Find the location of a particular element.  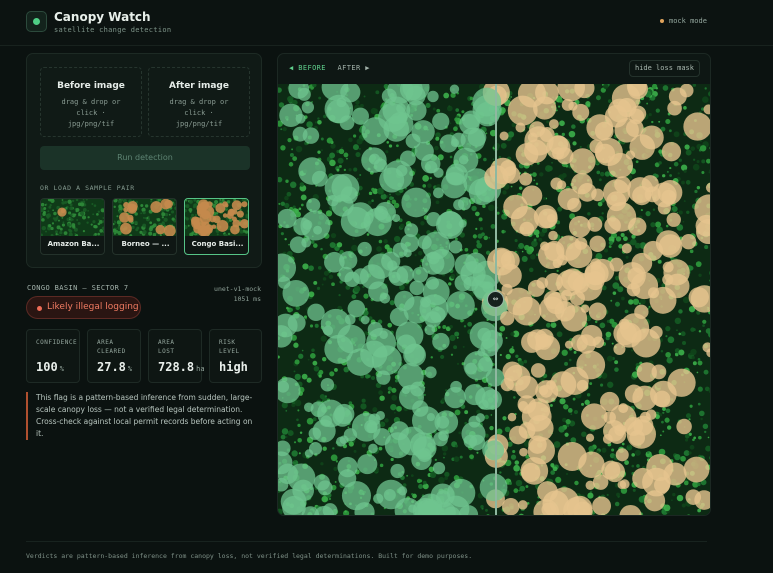

stat-risk-level: RISK LEVEL high is located at coordinates (235, 356).